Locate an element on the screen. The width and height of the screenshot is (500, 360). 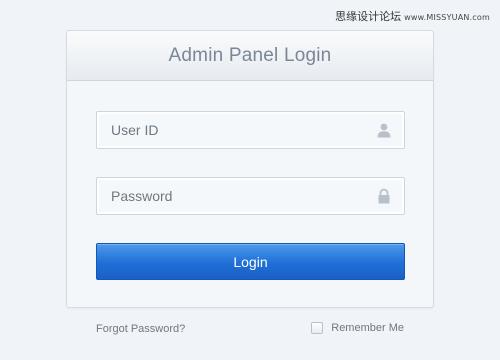
password-field is located at coordinates (250, 196).